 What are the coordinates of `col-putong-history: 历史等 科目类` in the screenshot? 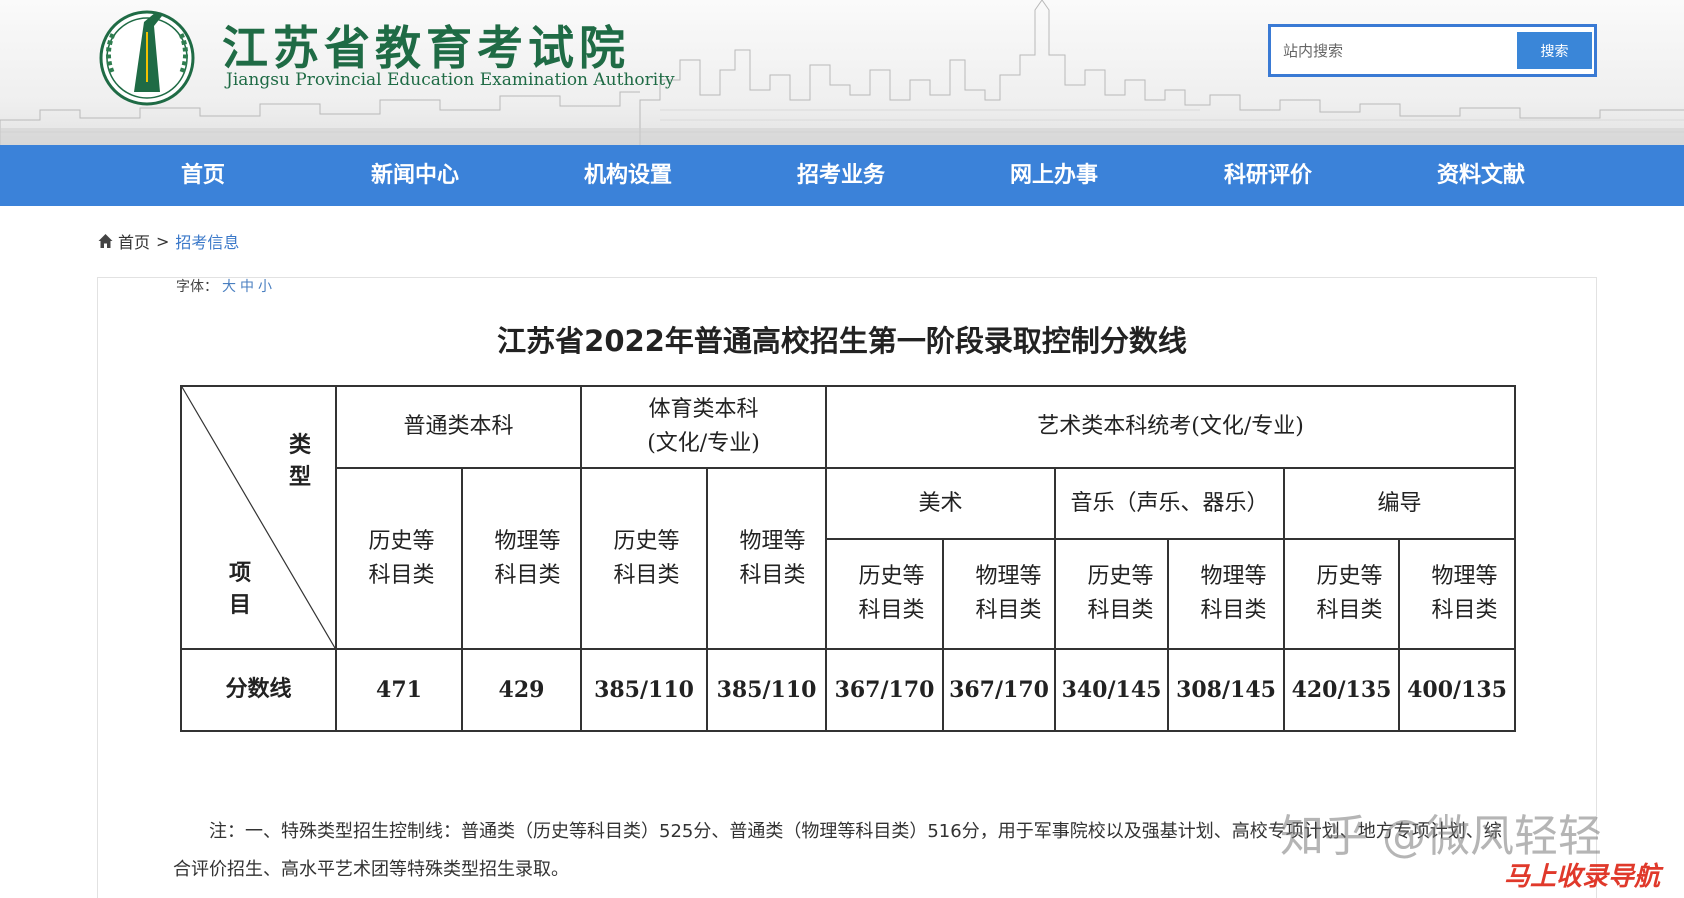 It's located at (399, 558).